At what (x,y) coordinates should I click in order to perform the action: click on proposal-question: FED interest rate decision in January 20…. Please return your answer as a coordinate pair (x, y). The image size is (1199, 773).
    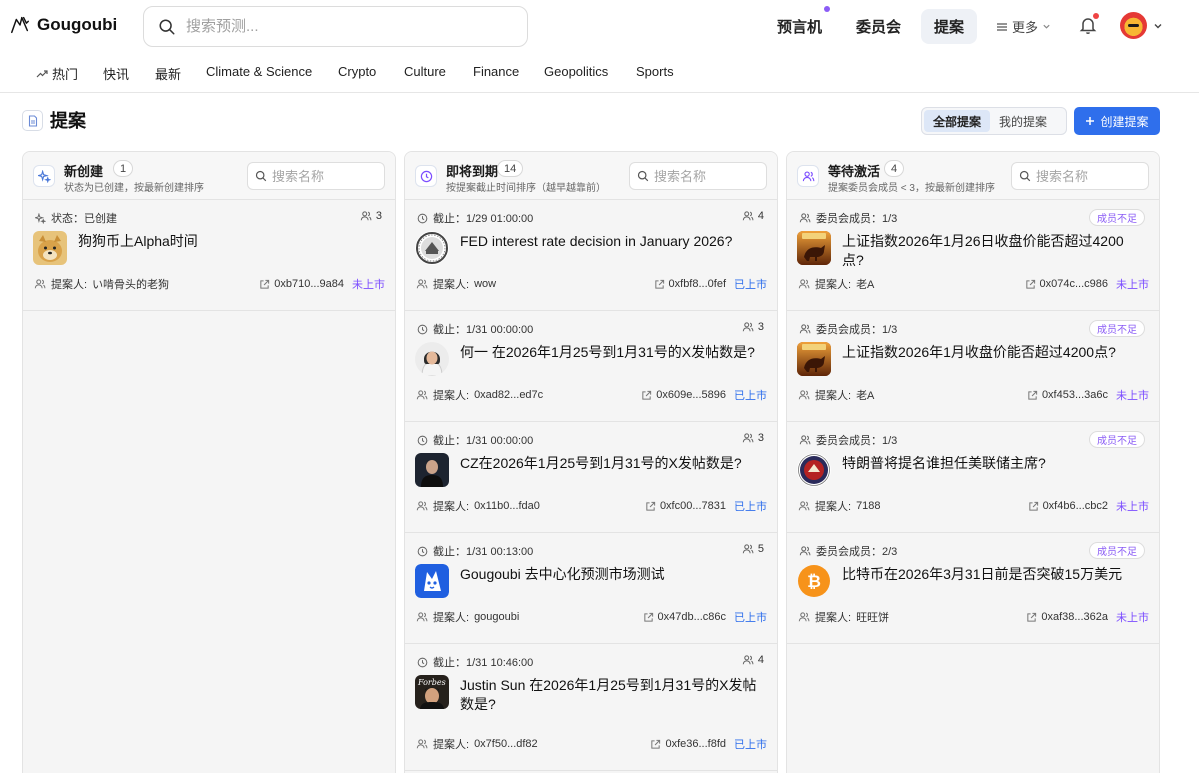
    Looking at the image, I should click on (610, 241).